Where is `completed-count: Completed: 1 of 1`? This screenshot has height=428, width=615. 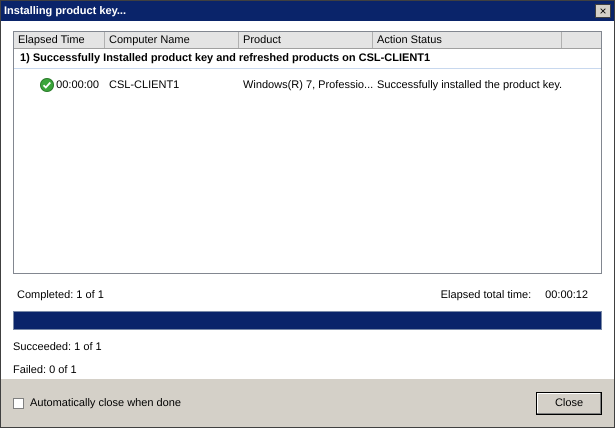
completed-count: Completed: 1 of 1 is located at coordinates (60, 295).